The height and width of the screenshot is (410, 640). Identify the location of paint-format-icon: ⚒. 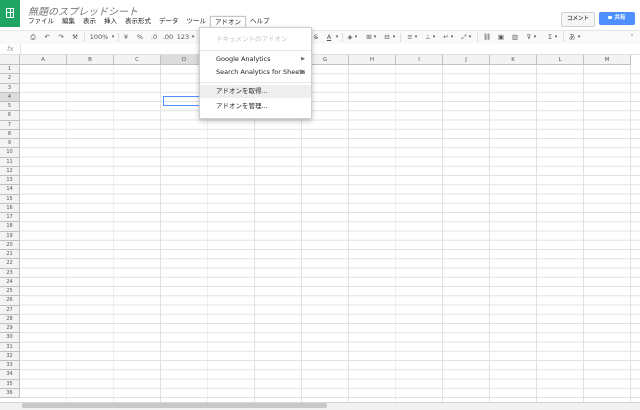
(75, 37).